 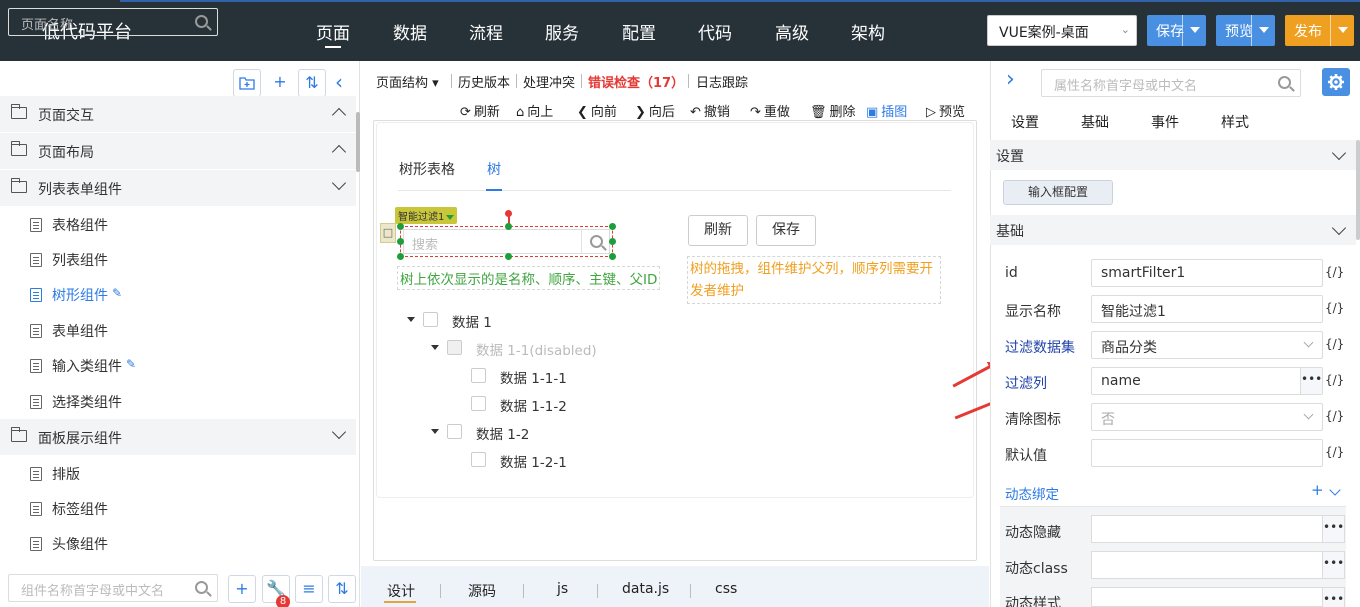 I want to click on nav-config: 配置, so click(x=639, y=31).